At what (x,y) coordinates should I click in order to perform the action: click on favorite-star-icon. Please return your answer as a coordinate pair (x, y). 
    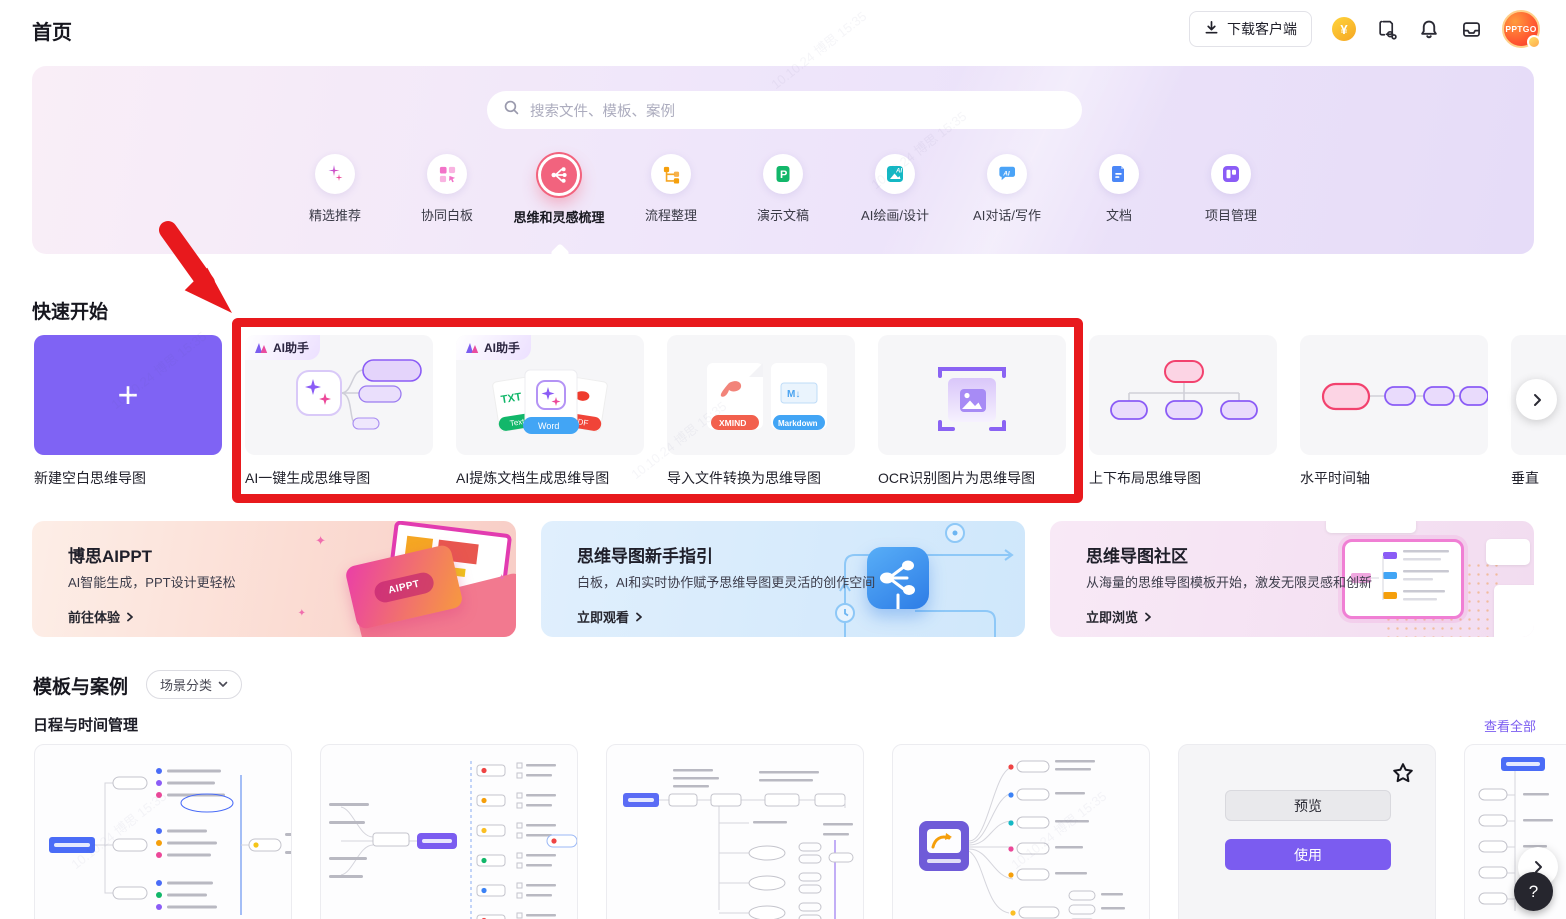
    Looking at the image, I should click on (1403, 775).